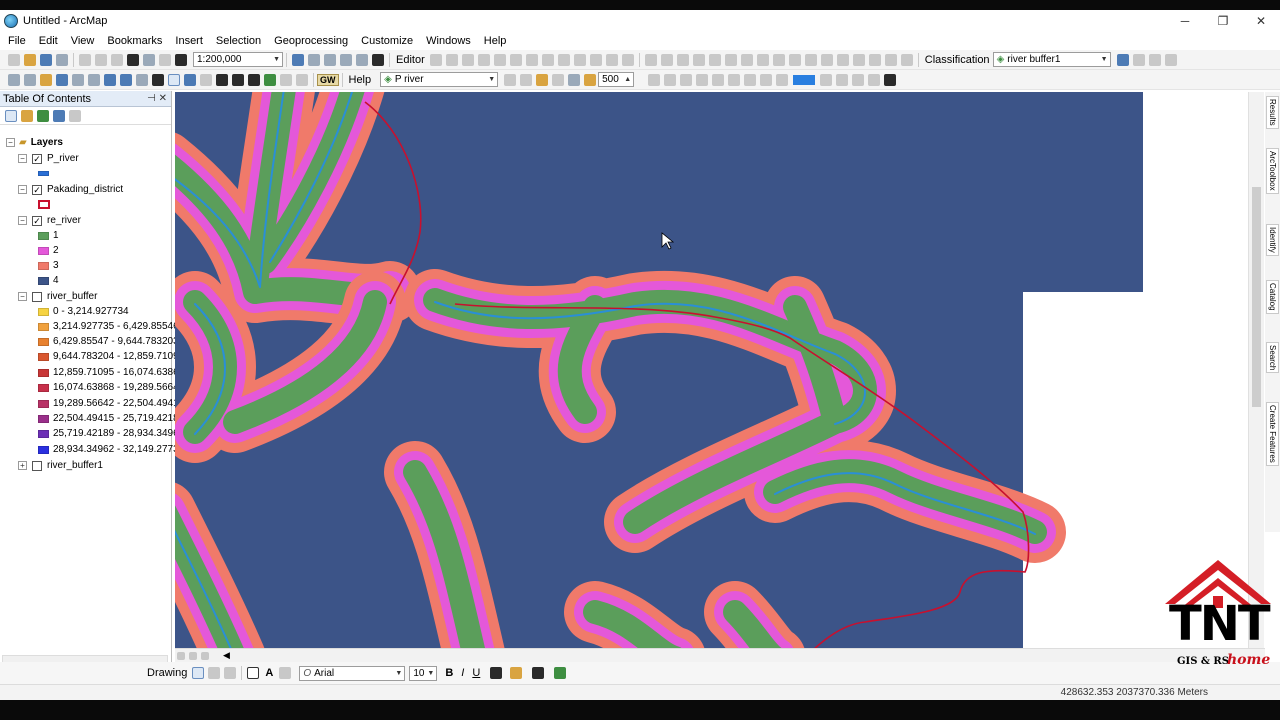 The image size is (1280, 720). I want to click on full-extent-icon, so click(62, 79).